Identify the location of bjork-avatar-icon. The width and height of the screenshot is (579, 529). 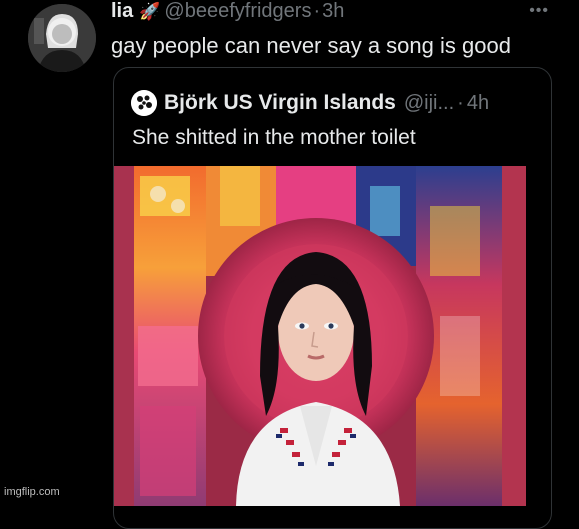
(144, 103).